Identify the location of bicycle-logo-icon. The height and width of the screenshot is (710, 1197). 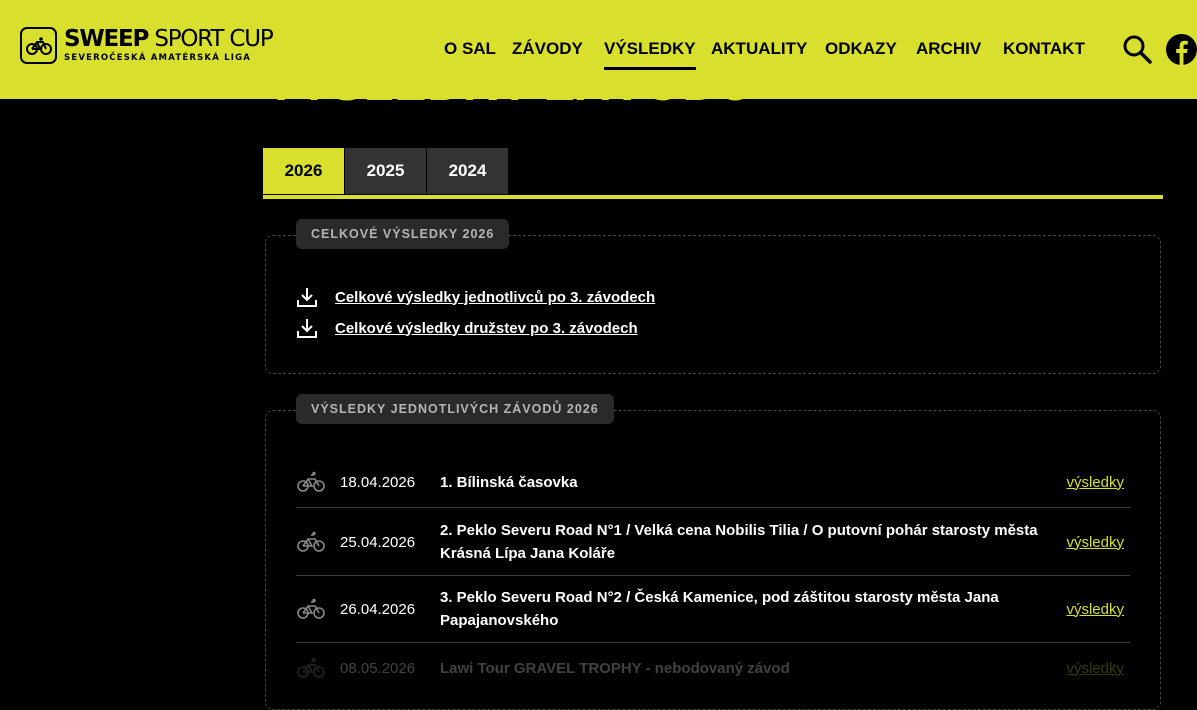
(38, 45).